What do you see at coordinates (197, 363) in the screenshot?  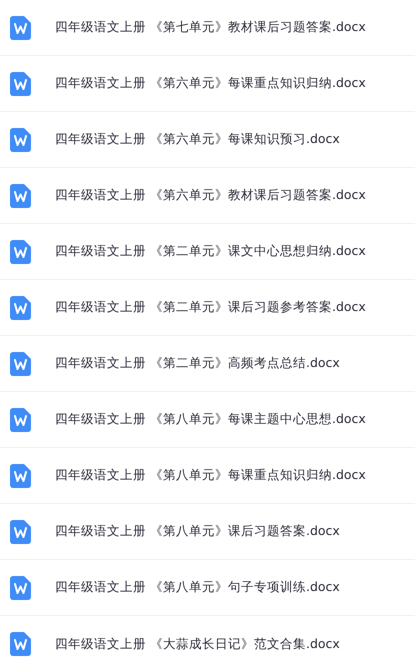 I see `file-name: 四年级语文上册 《第二单元》高频考点总结.docx` at bounding box center [197, 363].